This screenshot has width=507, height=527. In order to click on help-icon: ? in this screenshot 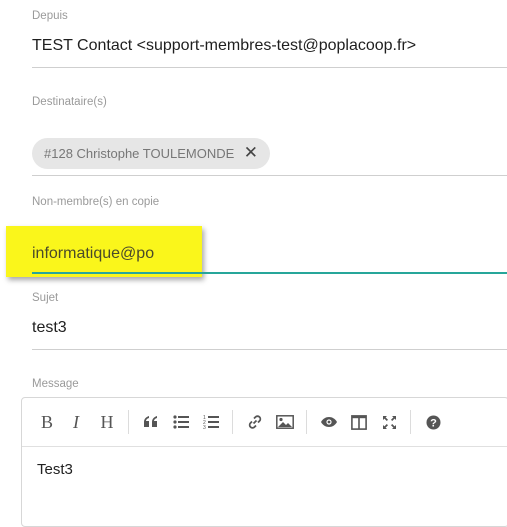, I will do `click(433, 422)`.